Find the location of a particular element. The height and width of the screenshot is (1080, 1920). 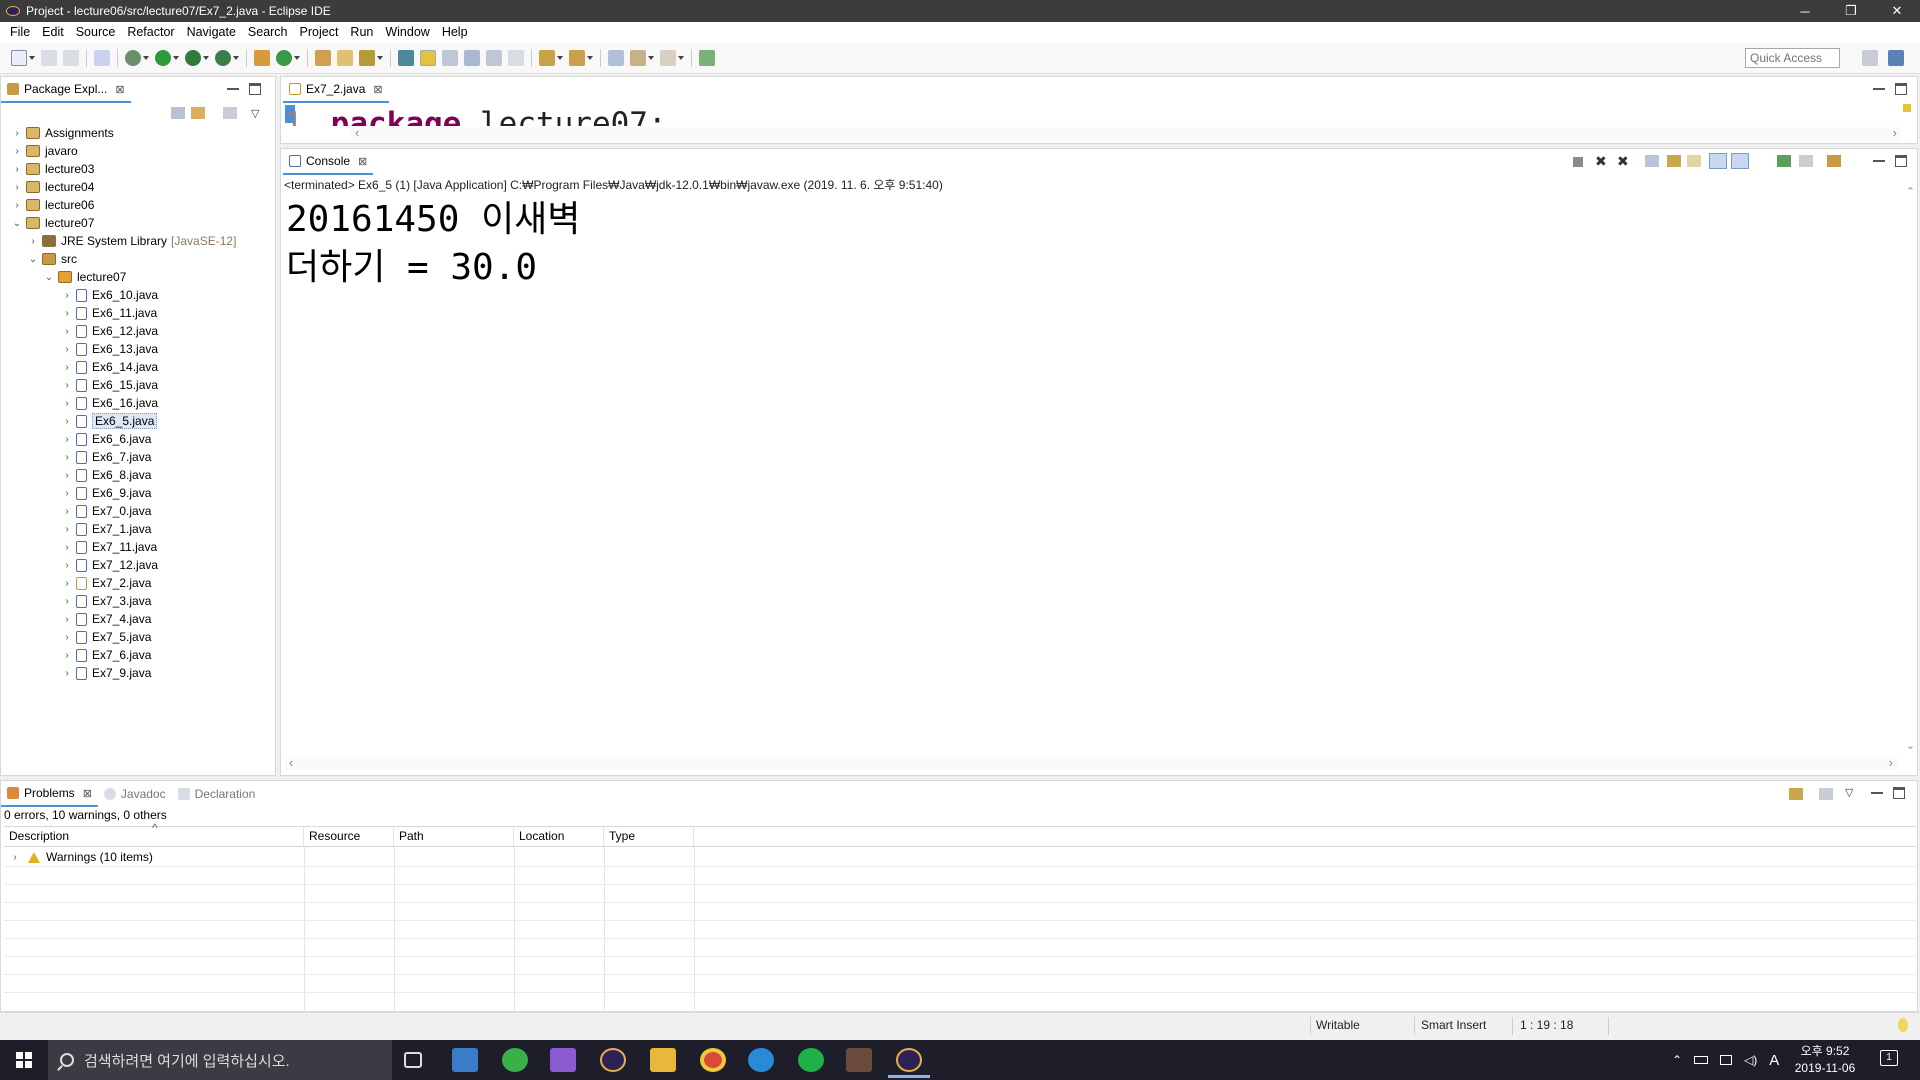

editor-hscrollbar is located at coordinates (1126, 133).